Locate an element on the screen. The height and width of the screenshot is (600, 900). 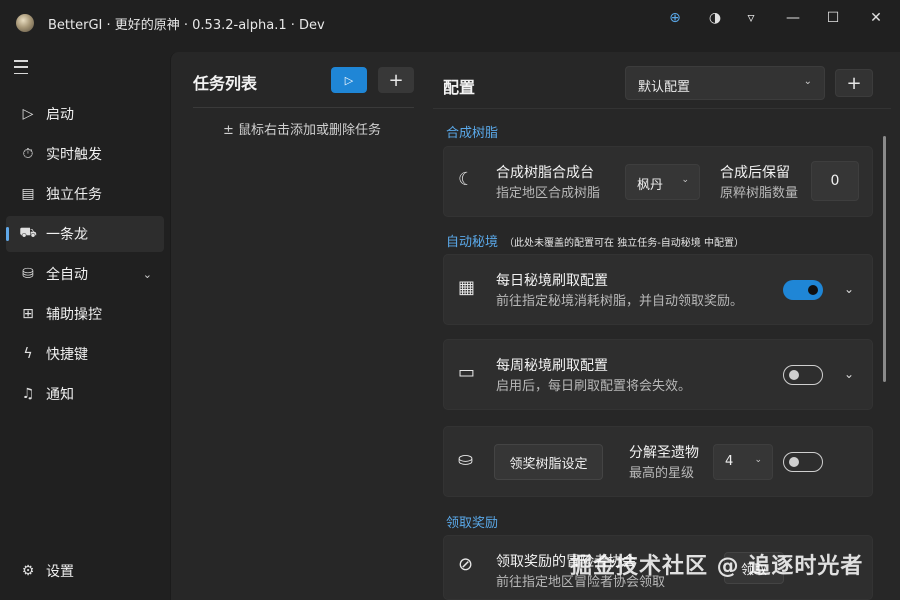
menu-dropdown-icon: ▿ is located at coordinates (751, 18).